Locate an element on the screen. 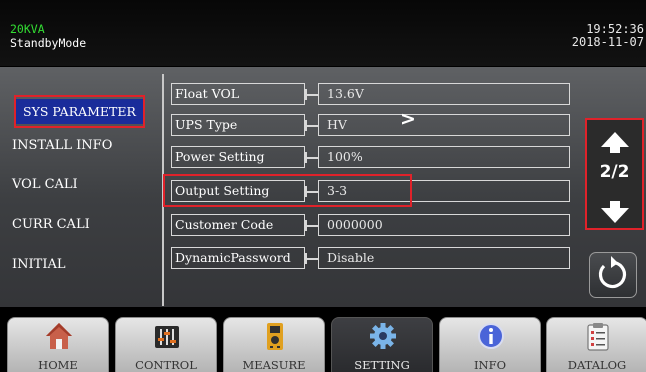 The height and width of the screenshot is (372, 646). setting-label-float-vol: Float VOL is located at coordinates (238, 94).